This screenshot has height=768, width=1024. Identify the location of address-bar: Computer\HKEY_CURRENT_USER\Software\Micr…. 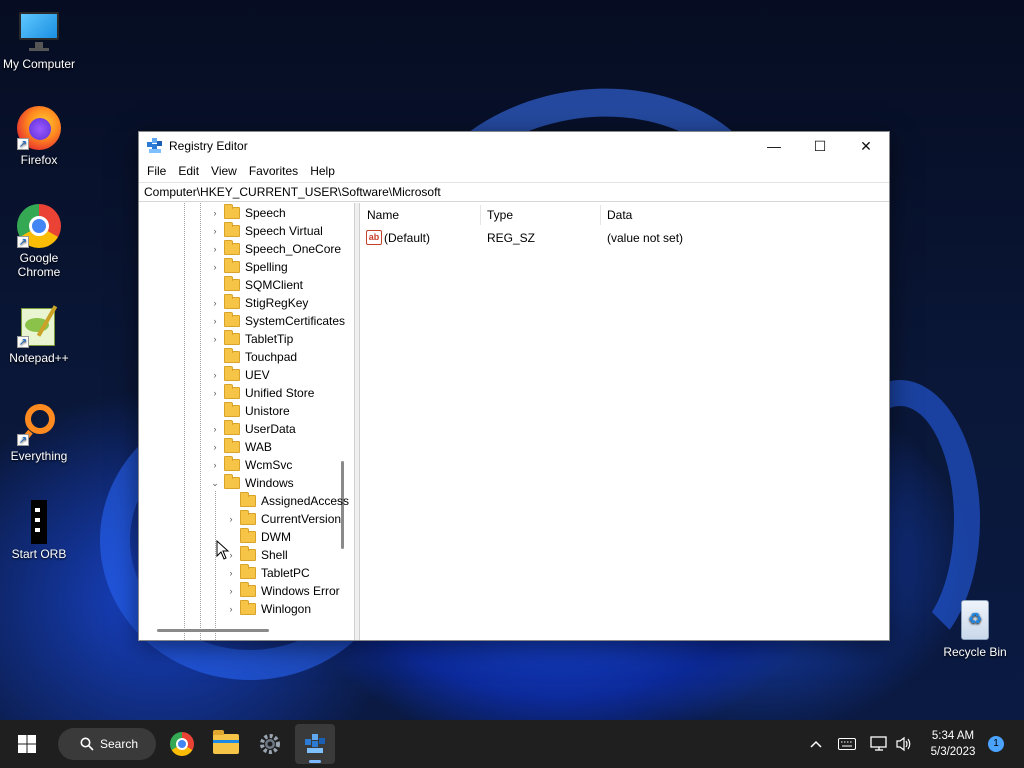
(514, 192).